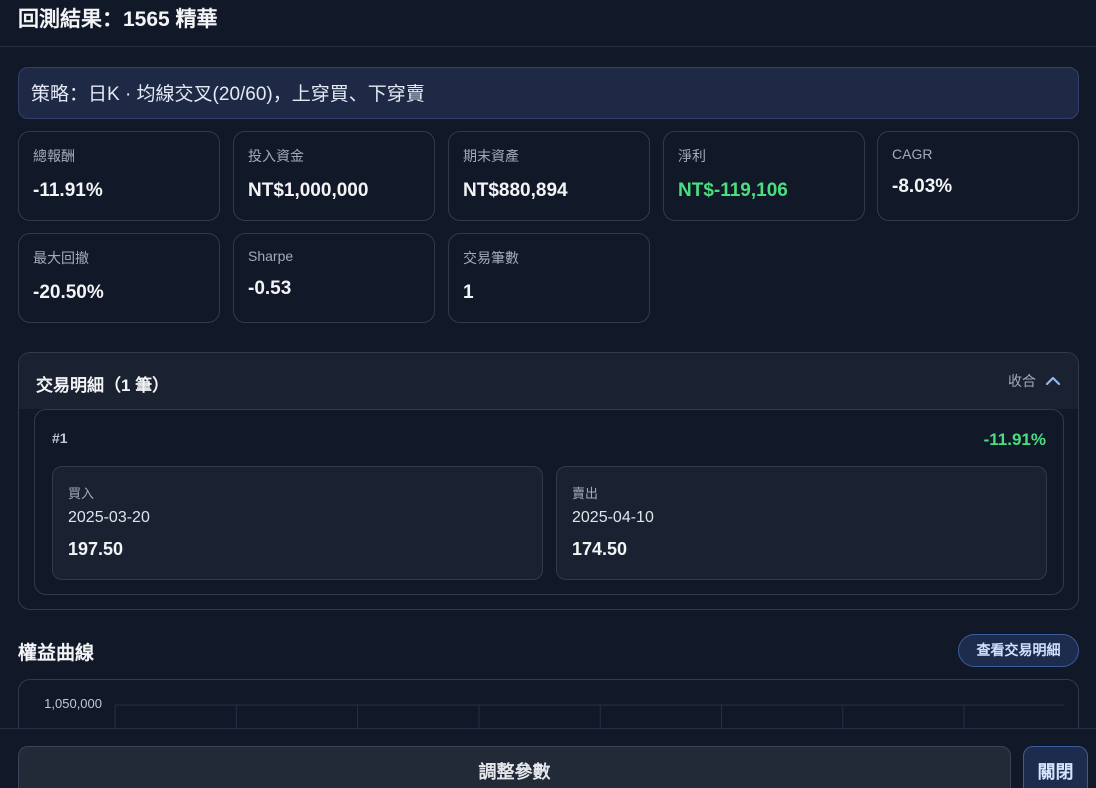 This screenshot has width=1096, height=788. What do you see at coordinates (68, 292) in the screenshot?
I see `stat-value: -20.50%` at bounding box center [68, 292].